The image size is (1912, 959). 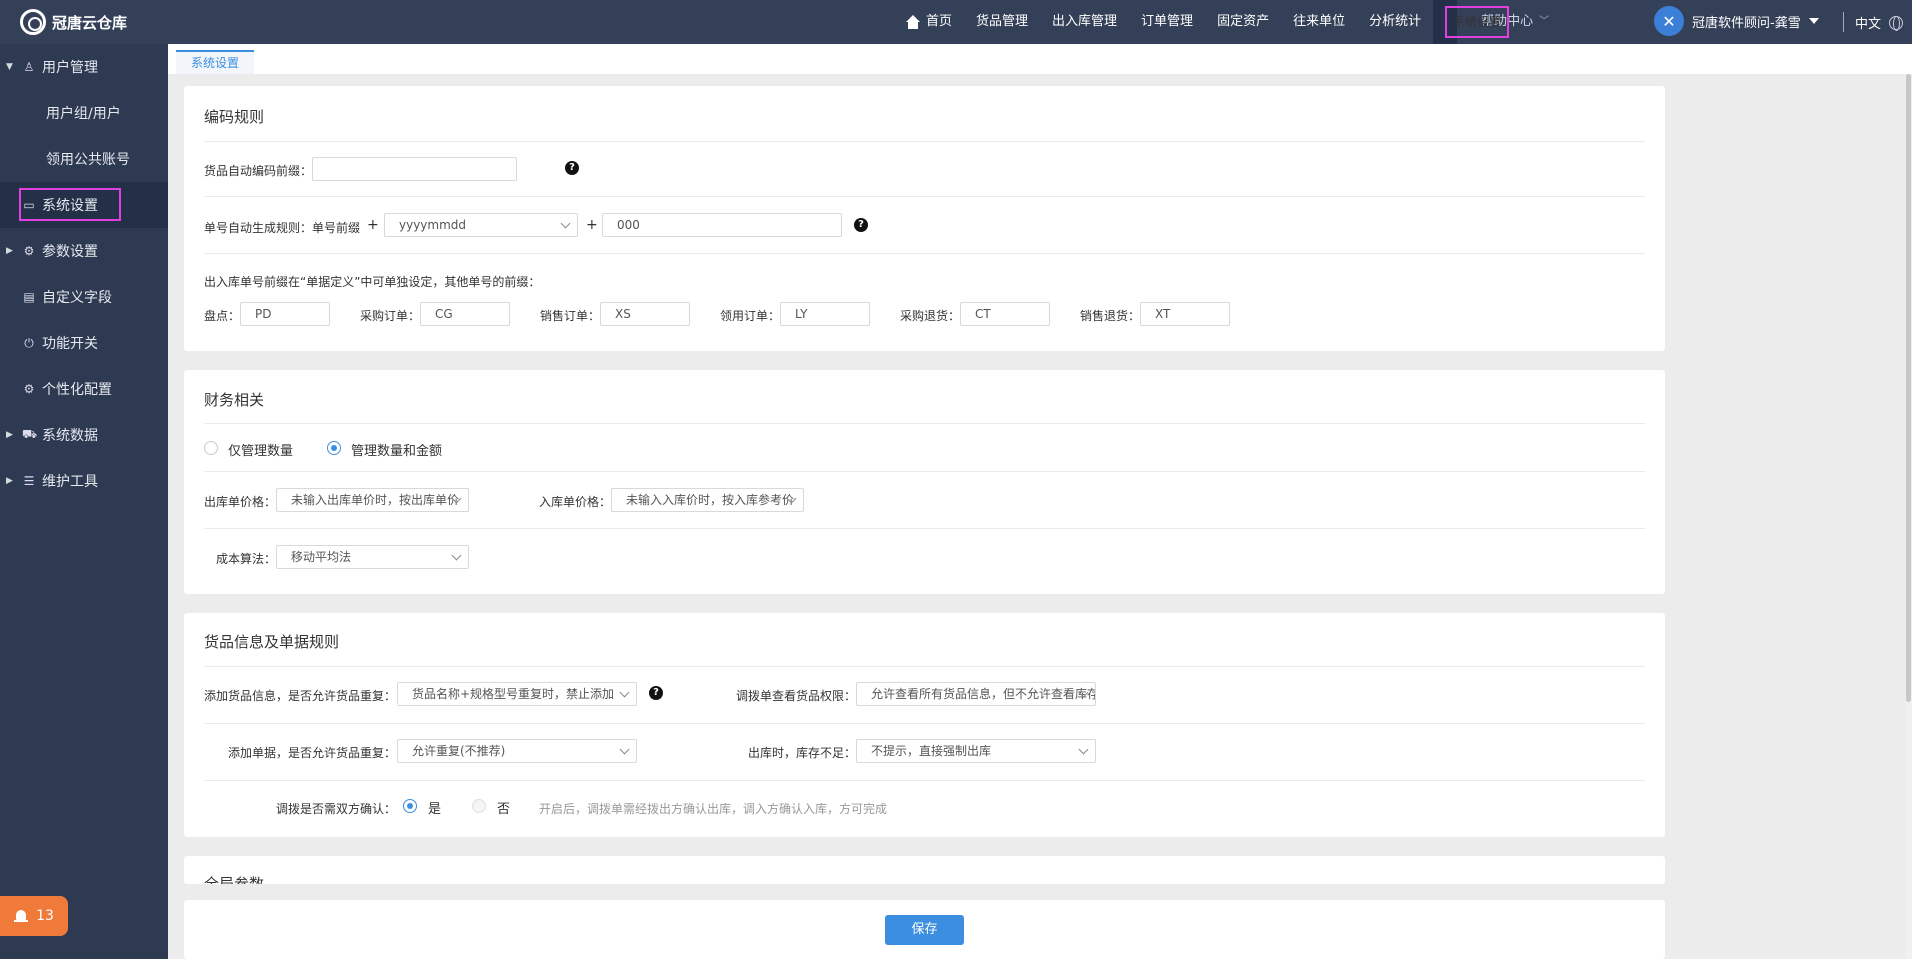 What do you see at coordinates (465, 314) in the screenshot?
I see `prefix-input-purchase: CG` at bounding box center [465, 314].